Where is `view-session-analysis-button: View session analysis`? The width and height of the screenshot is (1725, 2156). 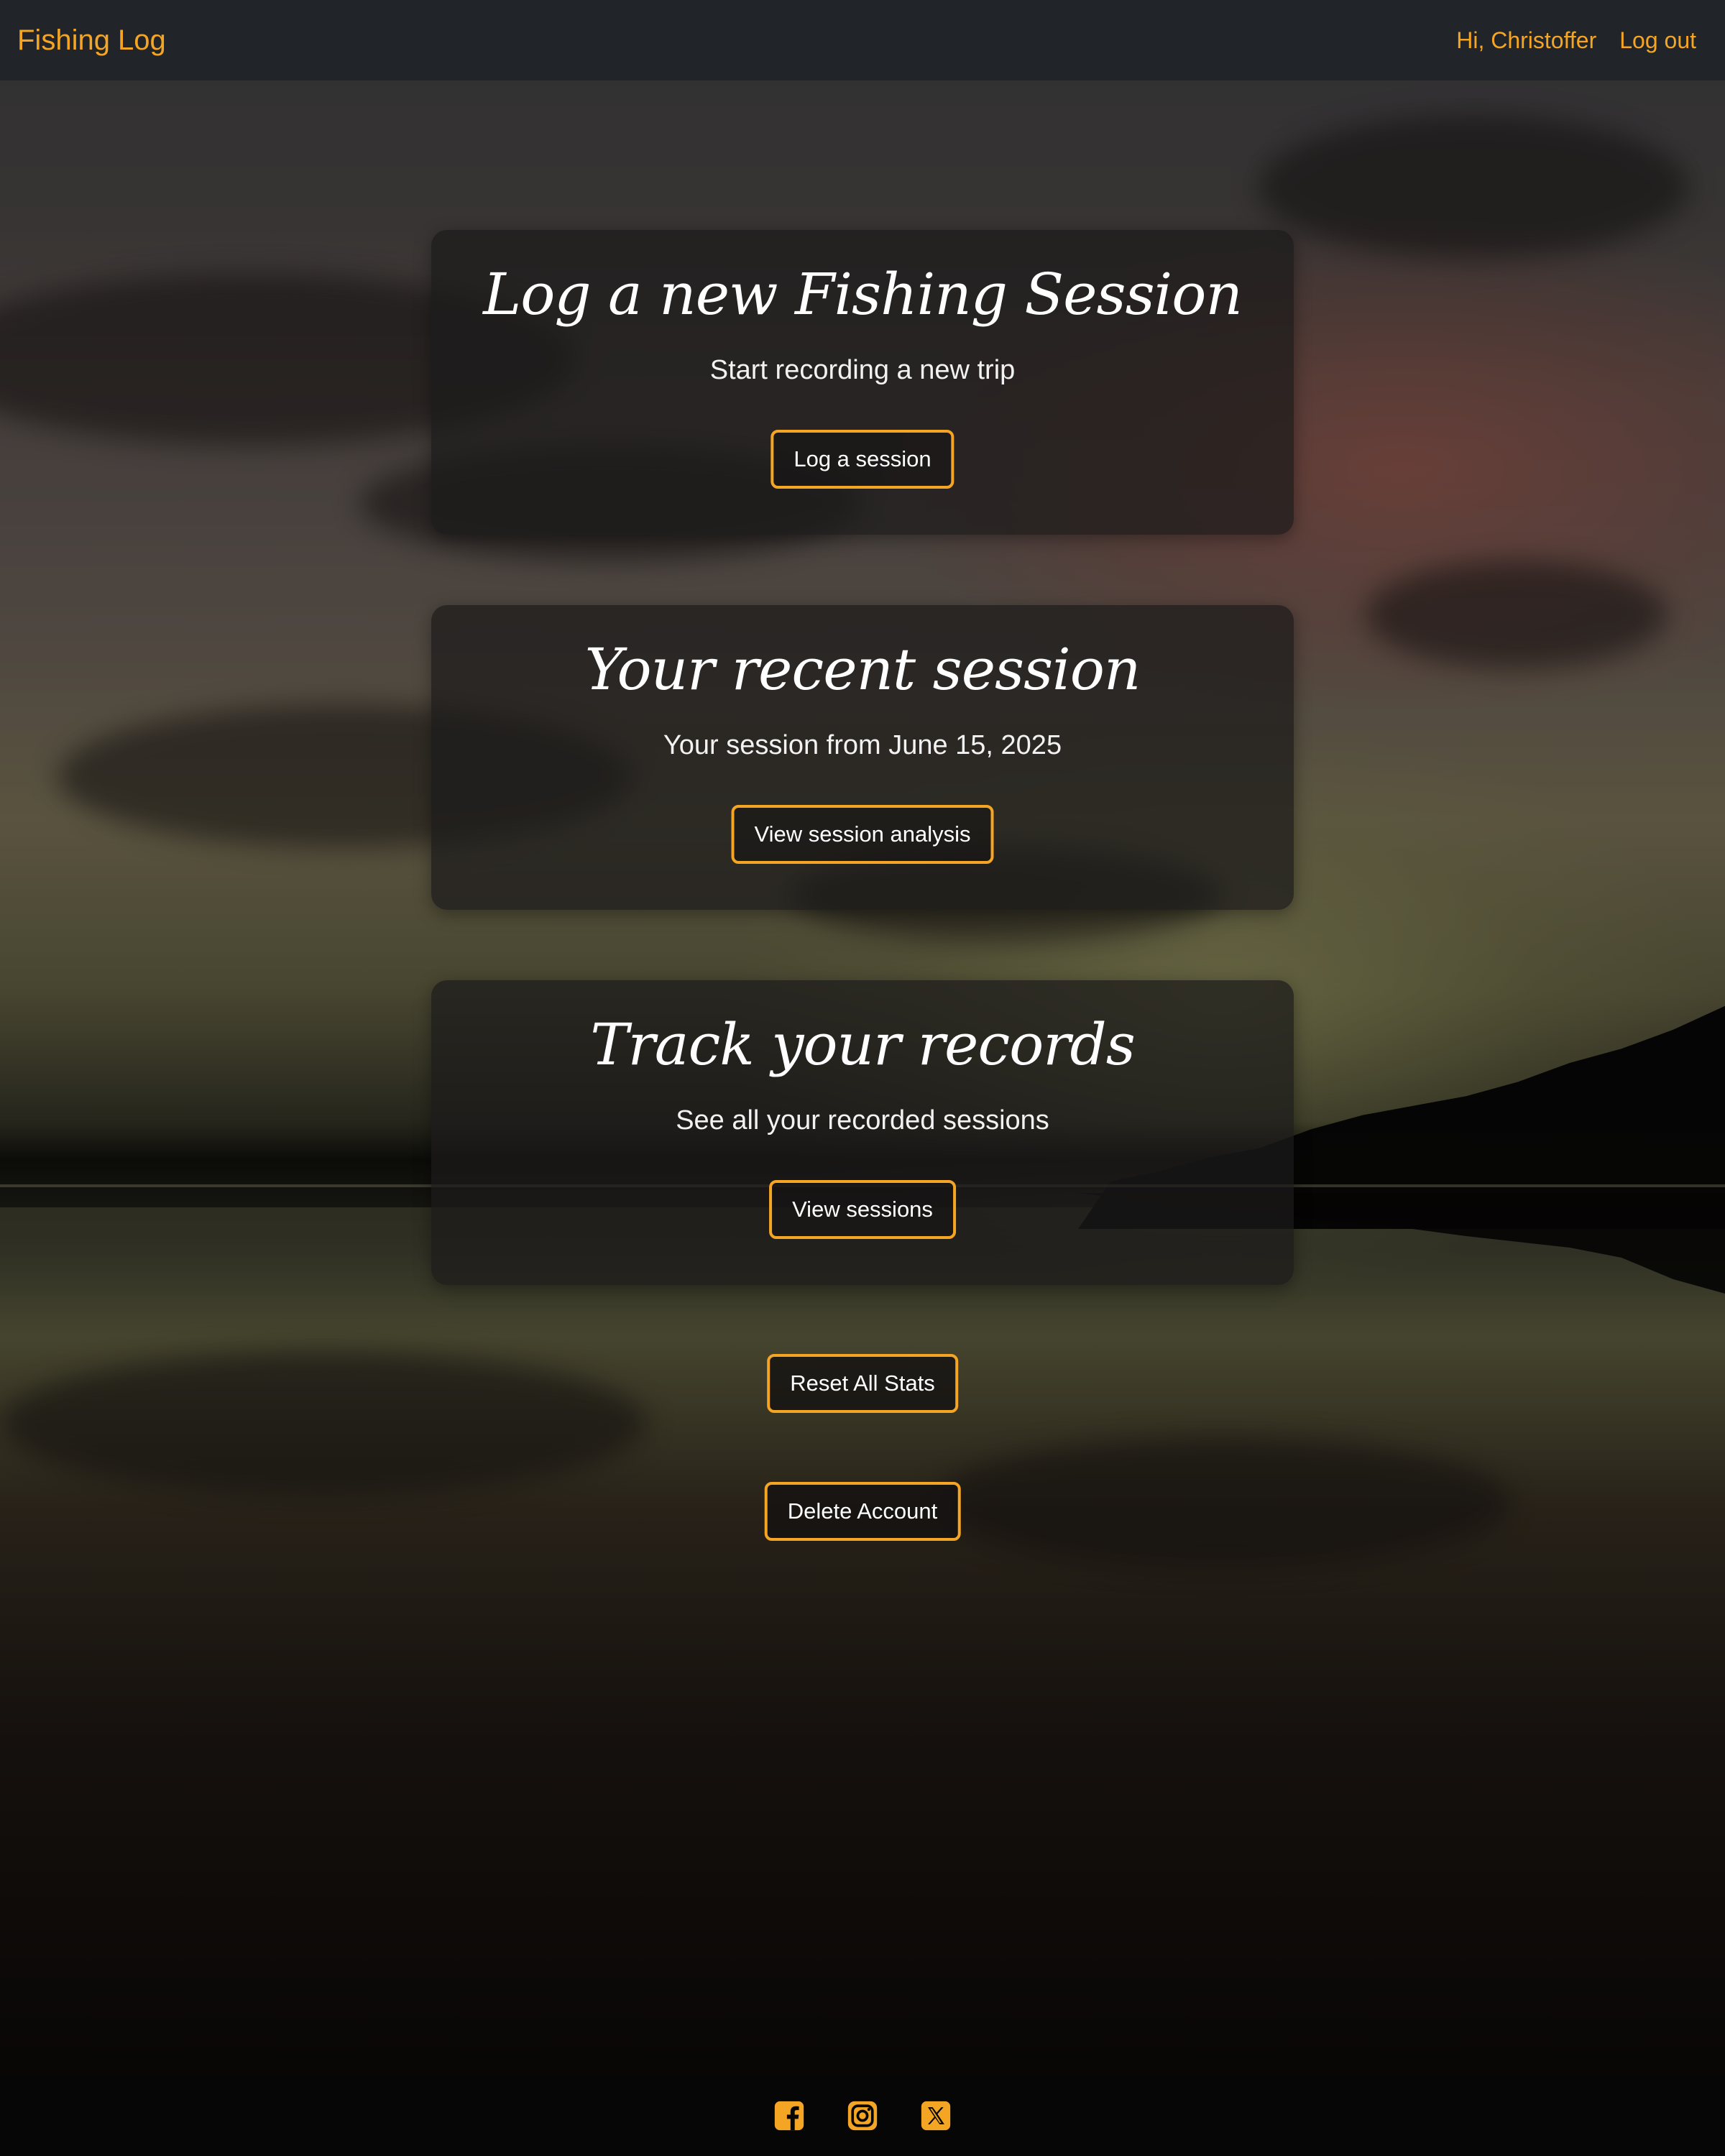 view-session-analysis-button: View session analysis is located at coordinates (862, 834).